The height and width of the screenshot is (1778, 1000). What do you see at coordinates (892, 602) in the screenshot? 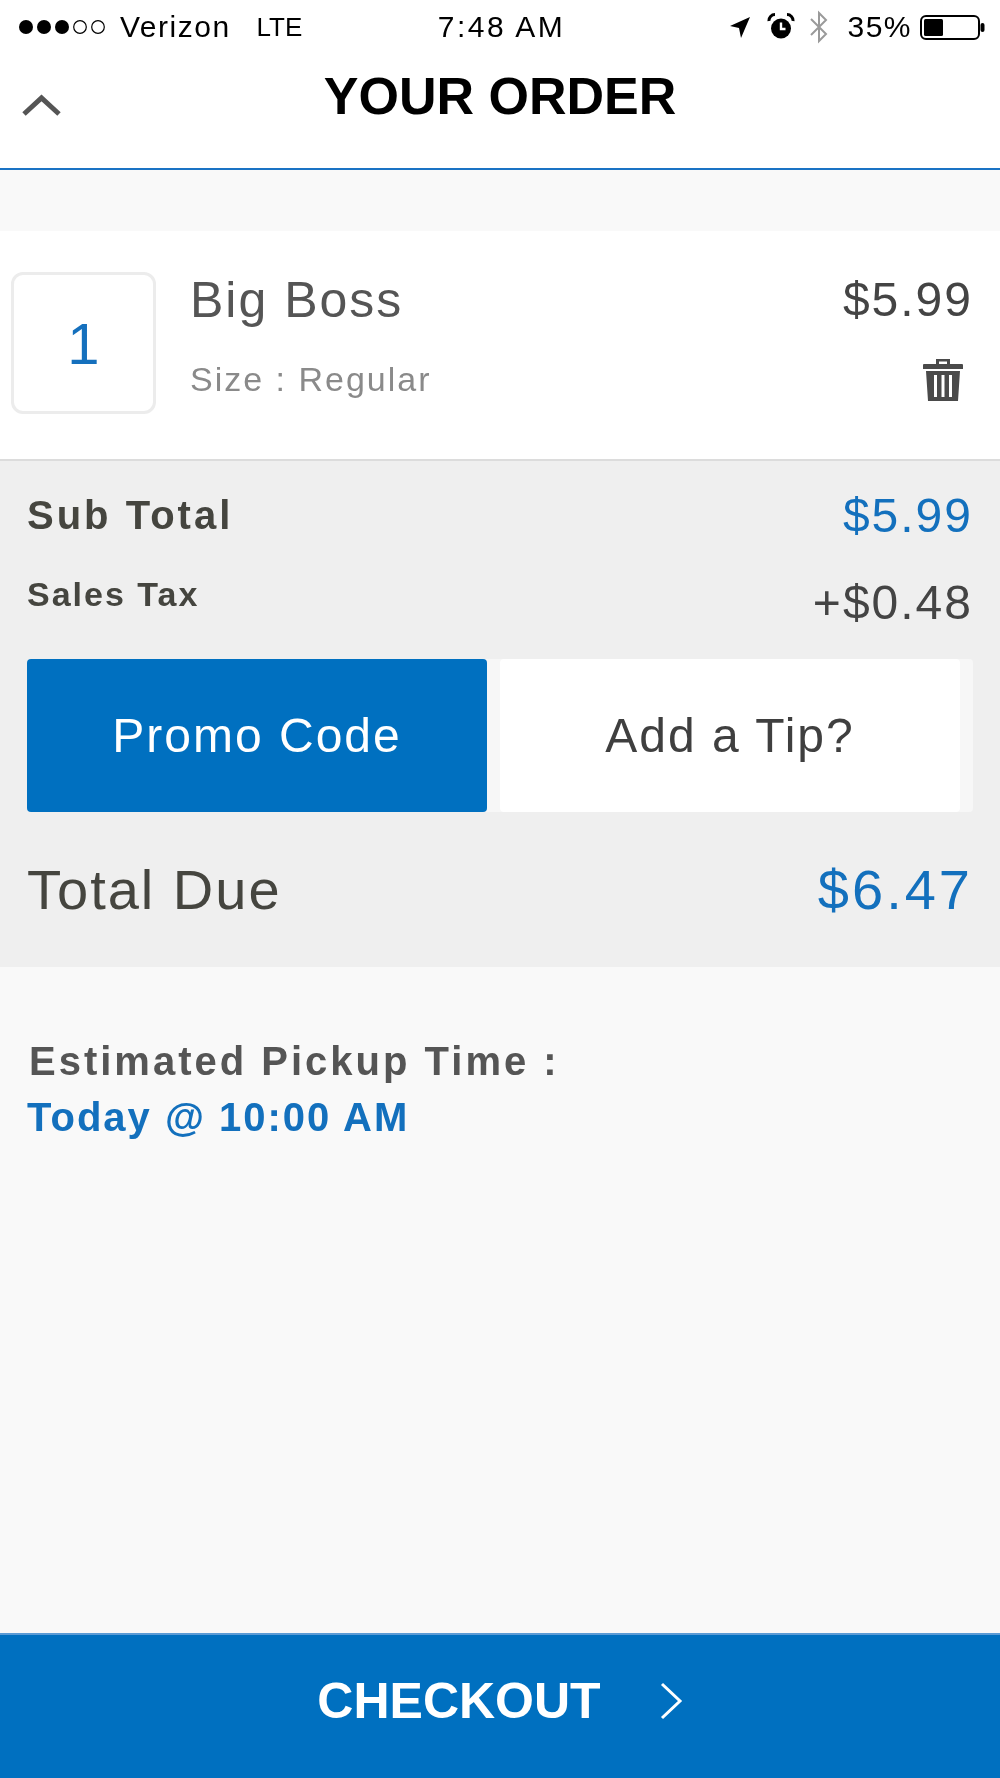
I see `summary-amount: +$0.48` at bounding box center [892, 602].